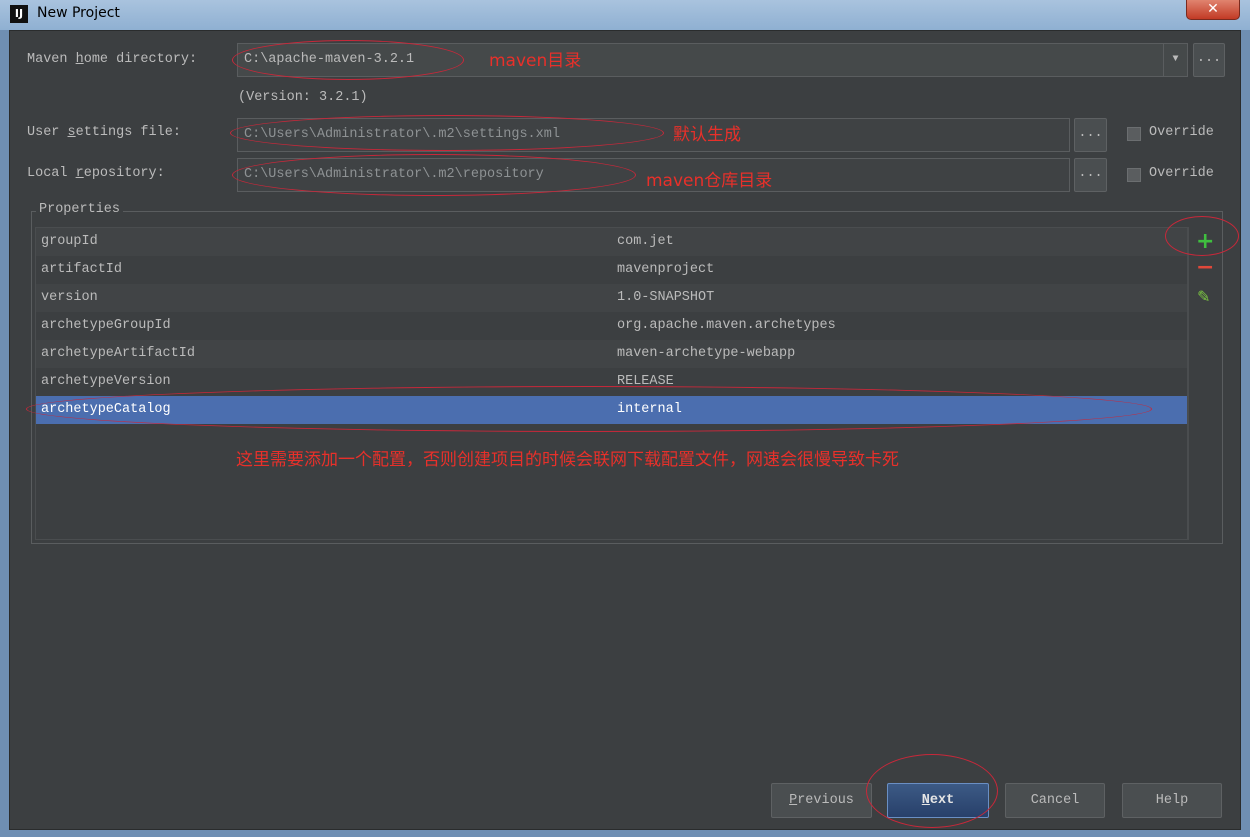 This screenshot has width=1250, height=837. Describe the element at coordinates (106, 381) in the screenshot. I see `property-key: archetypeVersion` at that location.